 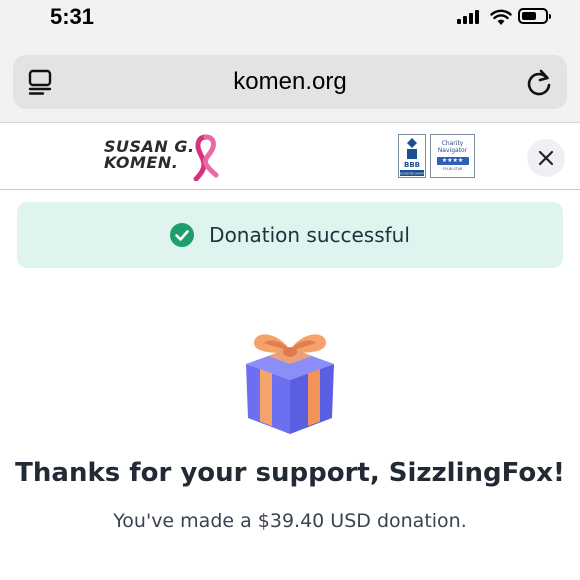 What do you see at coordinates (290, 384) in the screenshot?
I see `gift-icon` at bounding box center [290, 384].